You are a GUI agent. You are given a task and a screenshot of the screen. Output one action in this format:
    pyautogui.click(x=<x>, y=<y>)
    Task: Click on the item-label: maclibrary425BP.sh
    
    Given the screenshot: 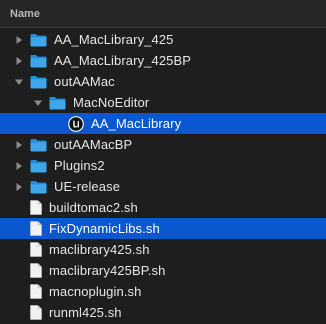 What is the action you would take?
    pyautogui.click(x=107, y=270)
    